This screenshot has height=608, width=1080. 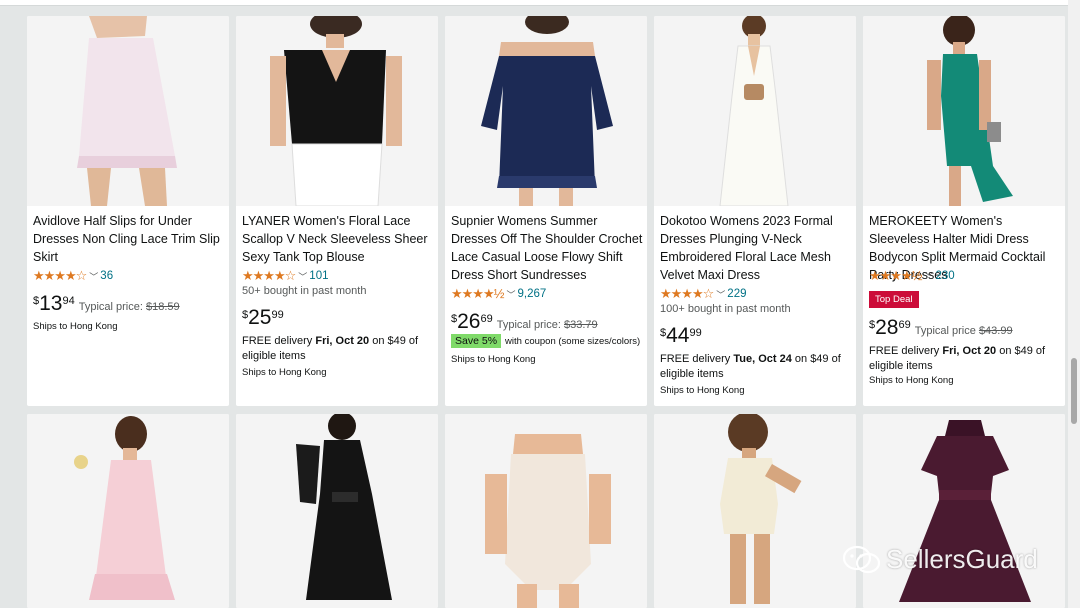 What do you see at coordinates (260, 317) in the screenshot?
I see `price-whole: 25` at bounding box center [260, 317].